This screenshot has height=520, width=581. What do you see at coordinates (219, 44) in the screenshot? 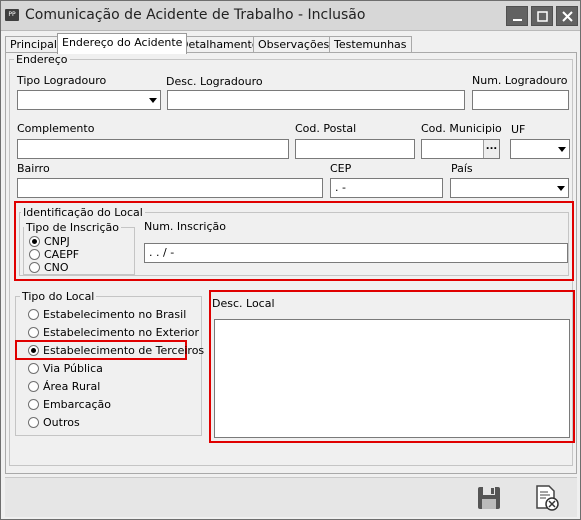
I see `tab-detalhamento: Detalhamento` at bounding box center [219, 44].